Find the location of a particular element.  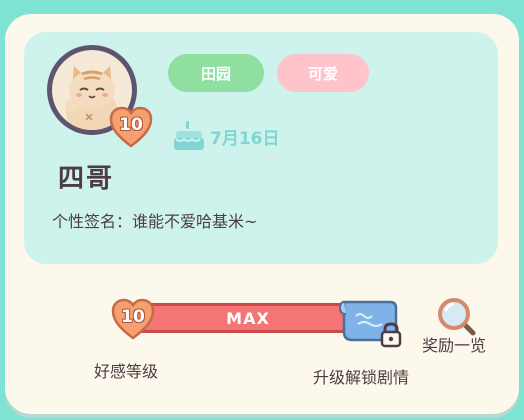

tag-cute: 可爱 is located at coordinates (323, 73).